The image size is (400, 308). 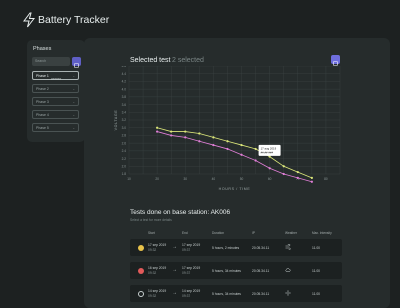 I want to click on phase-label: Phase 5, so click(x=42, y=128).